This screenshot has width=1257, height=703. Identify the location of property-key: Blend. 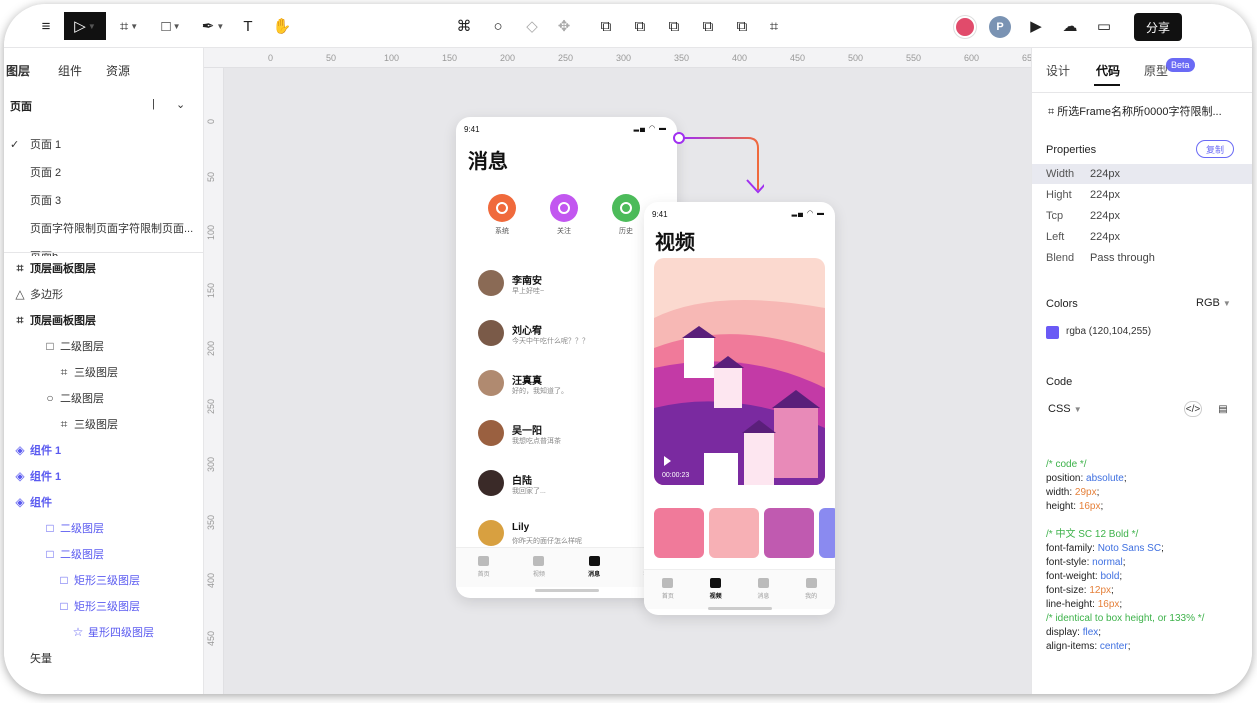
(1060, 258).